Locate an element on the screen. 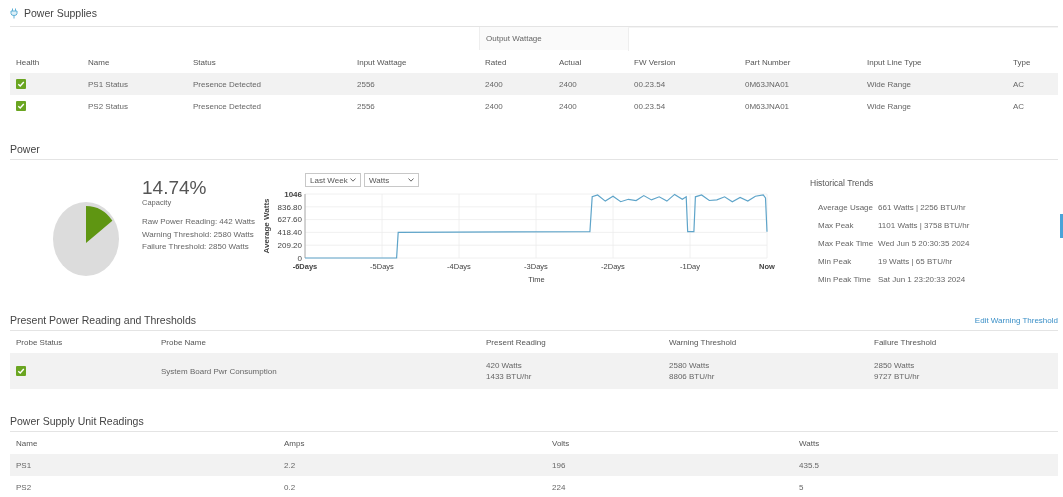 This screenshot has width=1063, height=497. trend-value: 1101 Watts | 3758 BTU/hr is located at coordinates (924, 225).